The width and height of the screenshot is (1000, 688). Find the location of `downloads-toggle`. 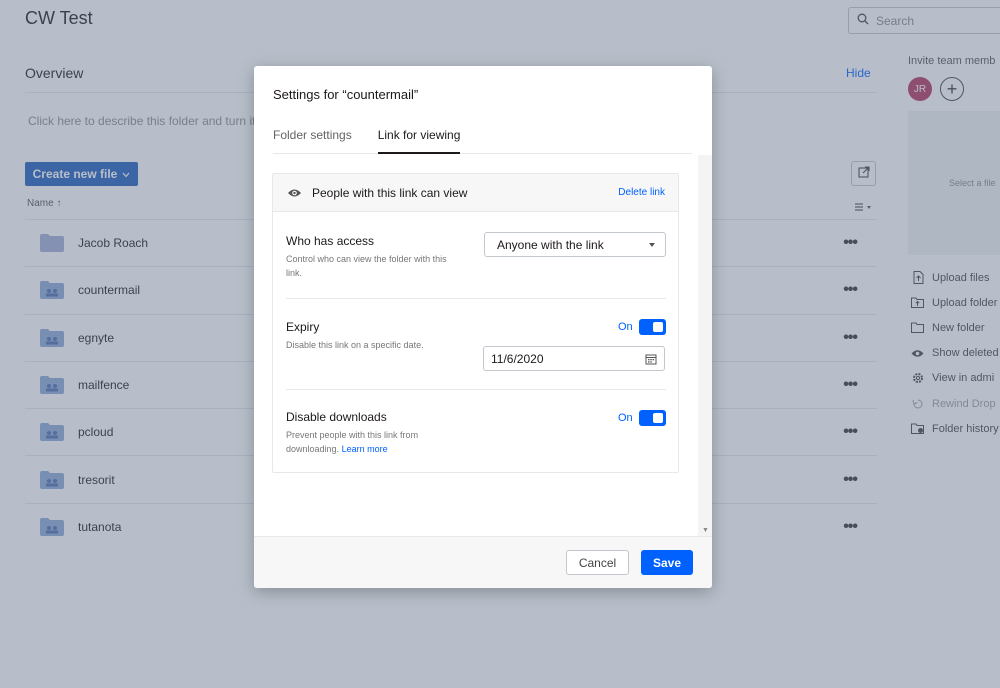

downloads-toggle is located at coordinates (652, 418).